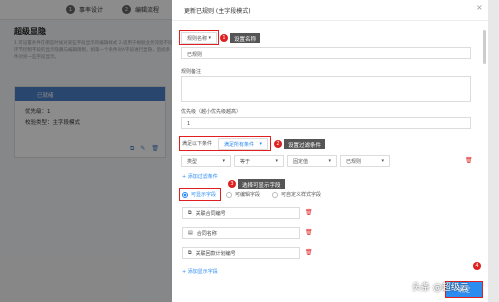  I want to click on field-label: 合同名称, so click(206, 233).